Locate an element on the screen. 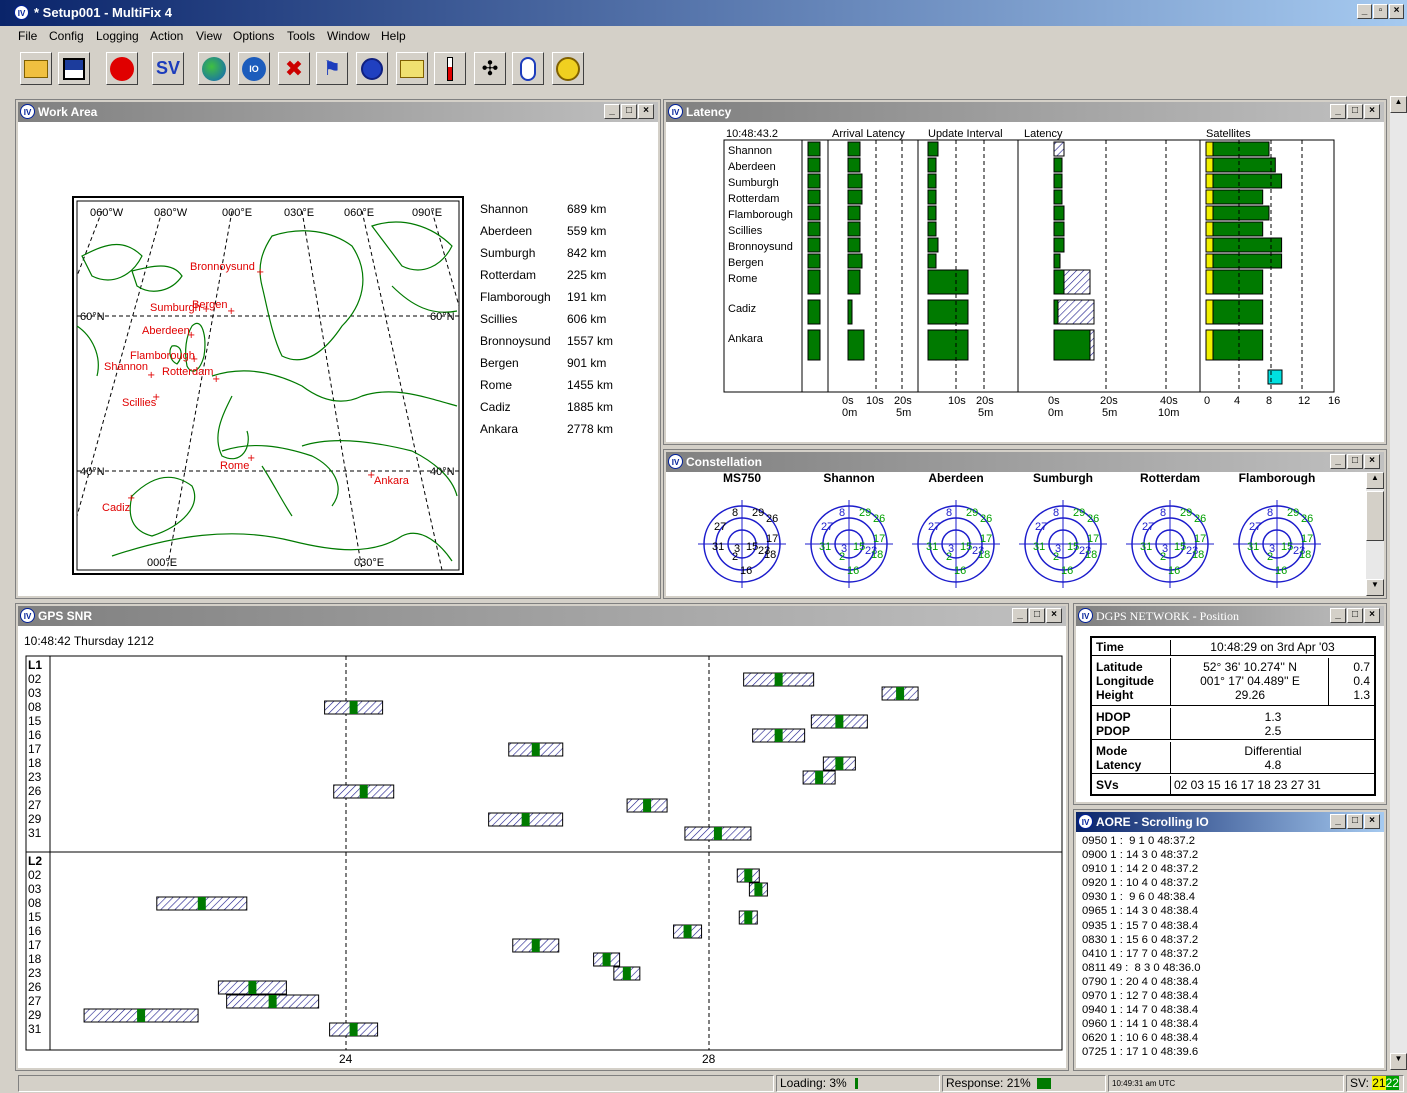 The image size is (1407, 1093). flags-button: ⚑ is located at coordinates (332, 68).